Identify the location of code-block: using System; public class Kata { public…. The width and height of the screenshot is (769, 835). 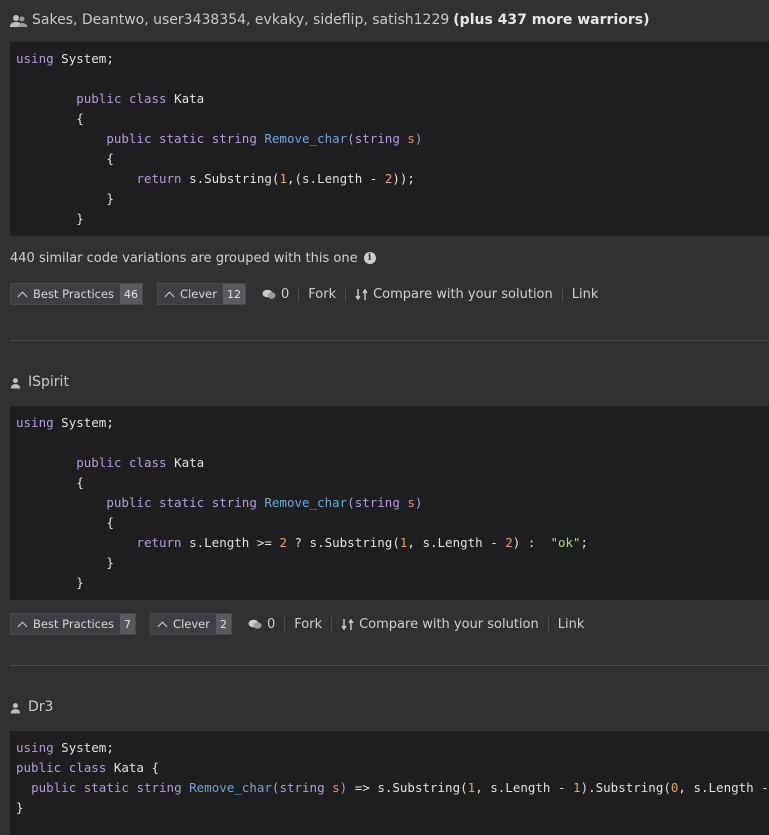
(389, 783).